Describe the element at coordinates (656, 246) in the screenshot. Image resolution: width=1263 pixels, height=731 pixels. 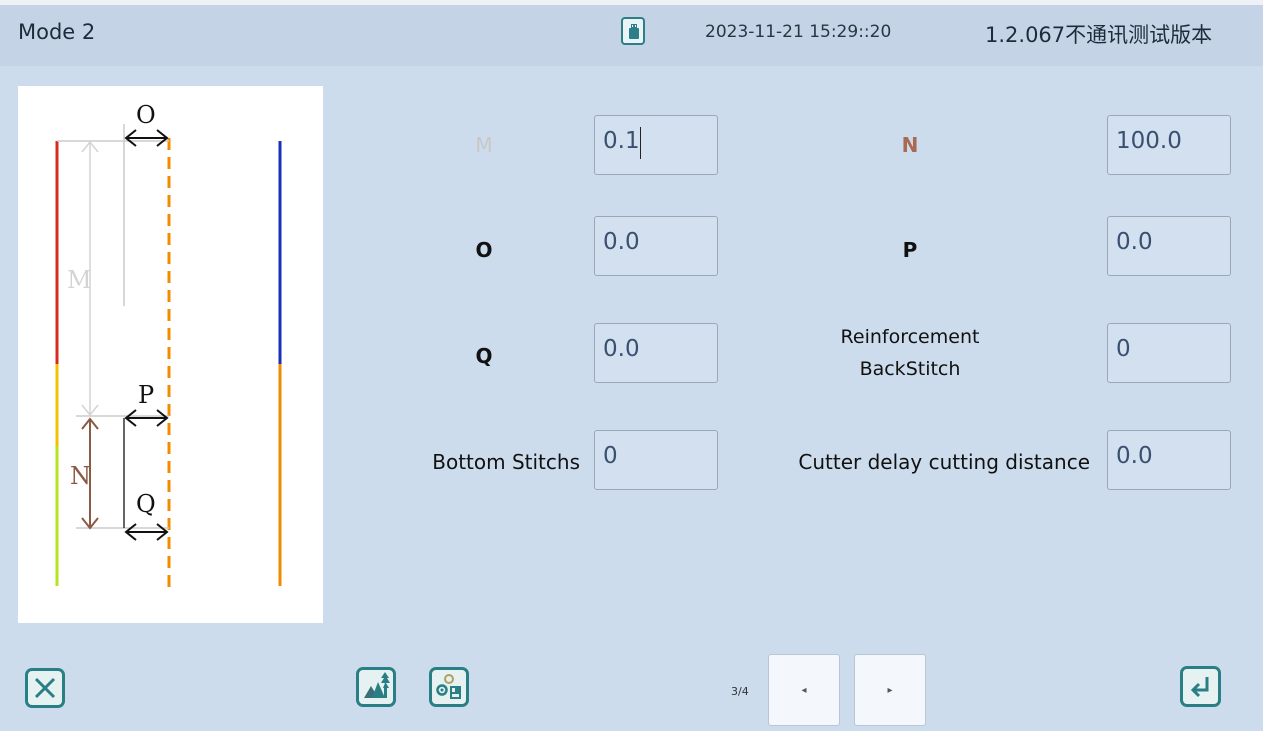
I see `o-input: 0.0` at that location.